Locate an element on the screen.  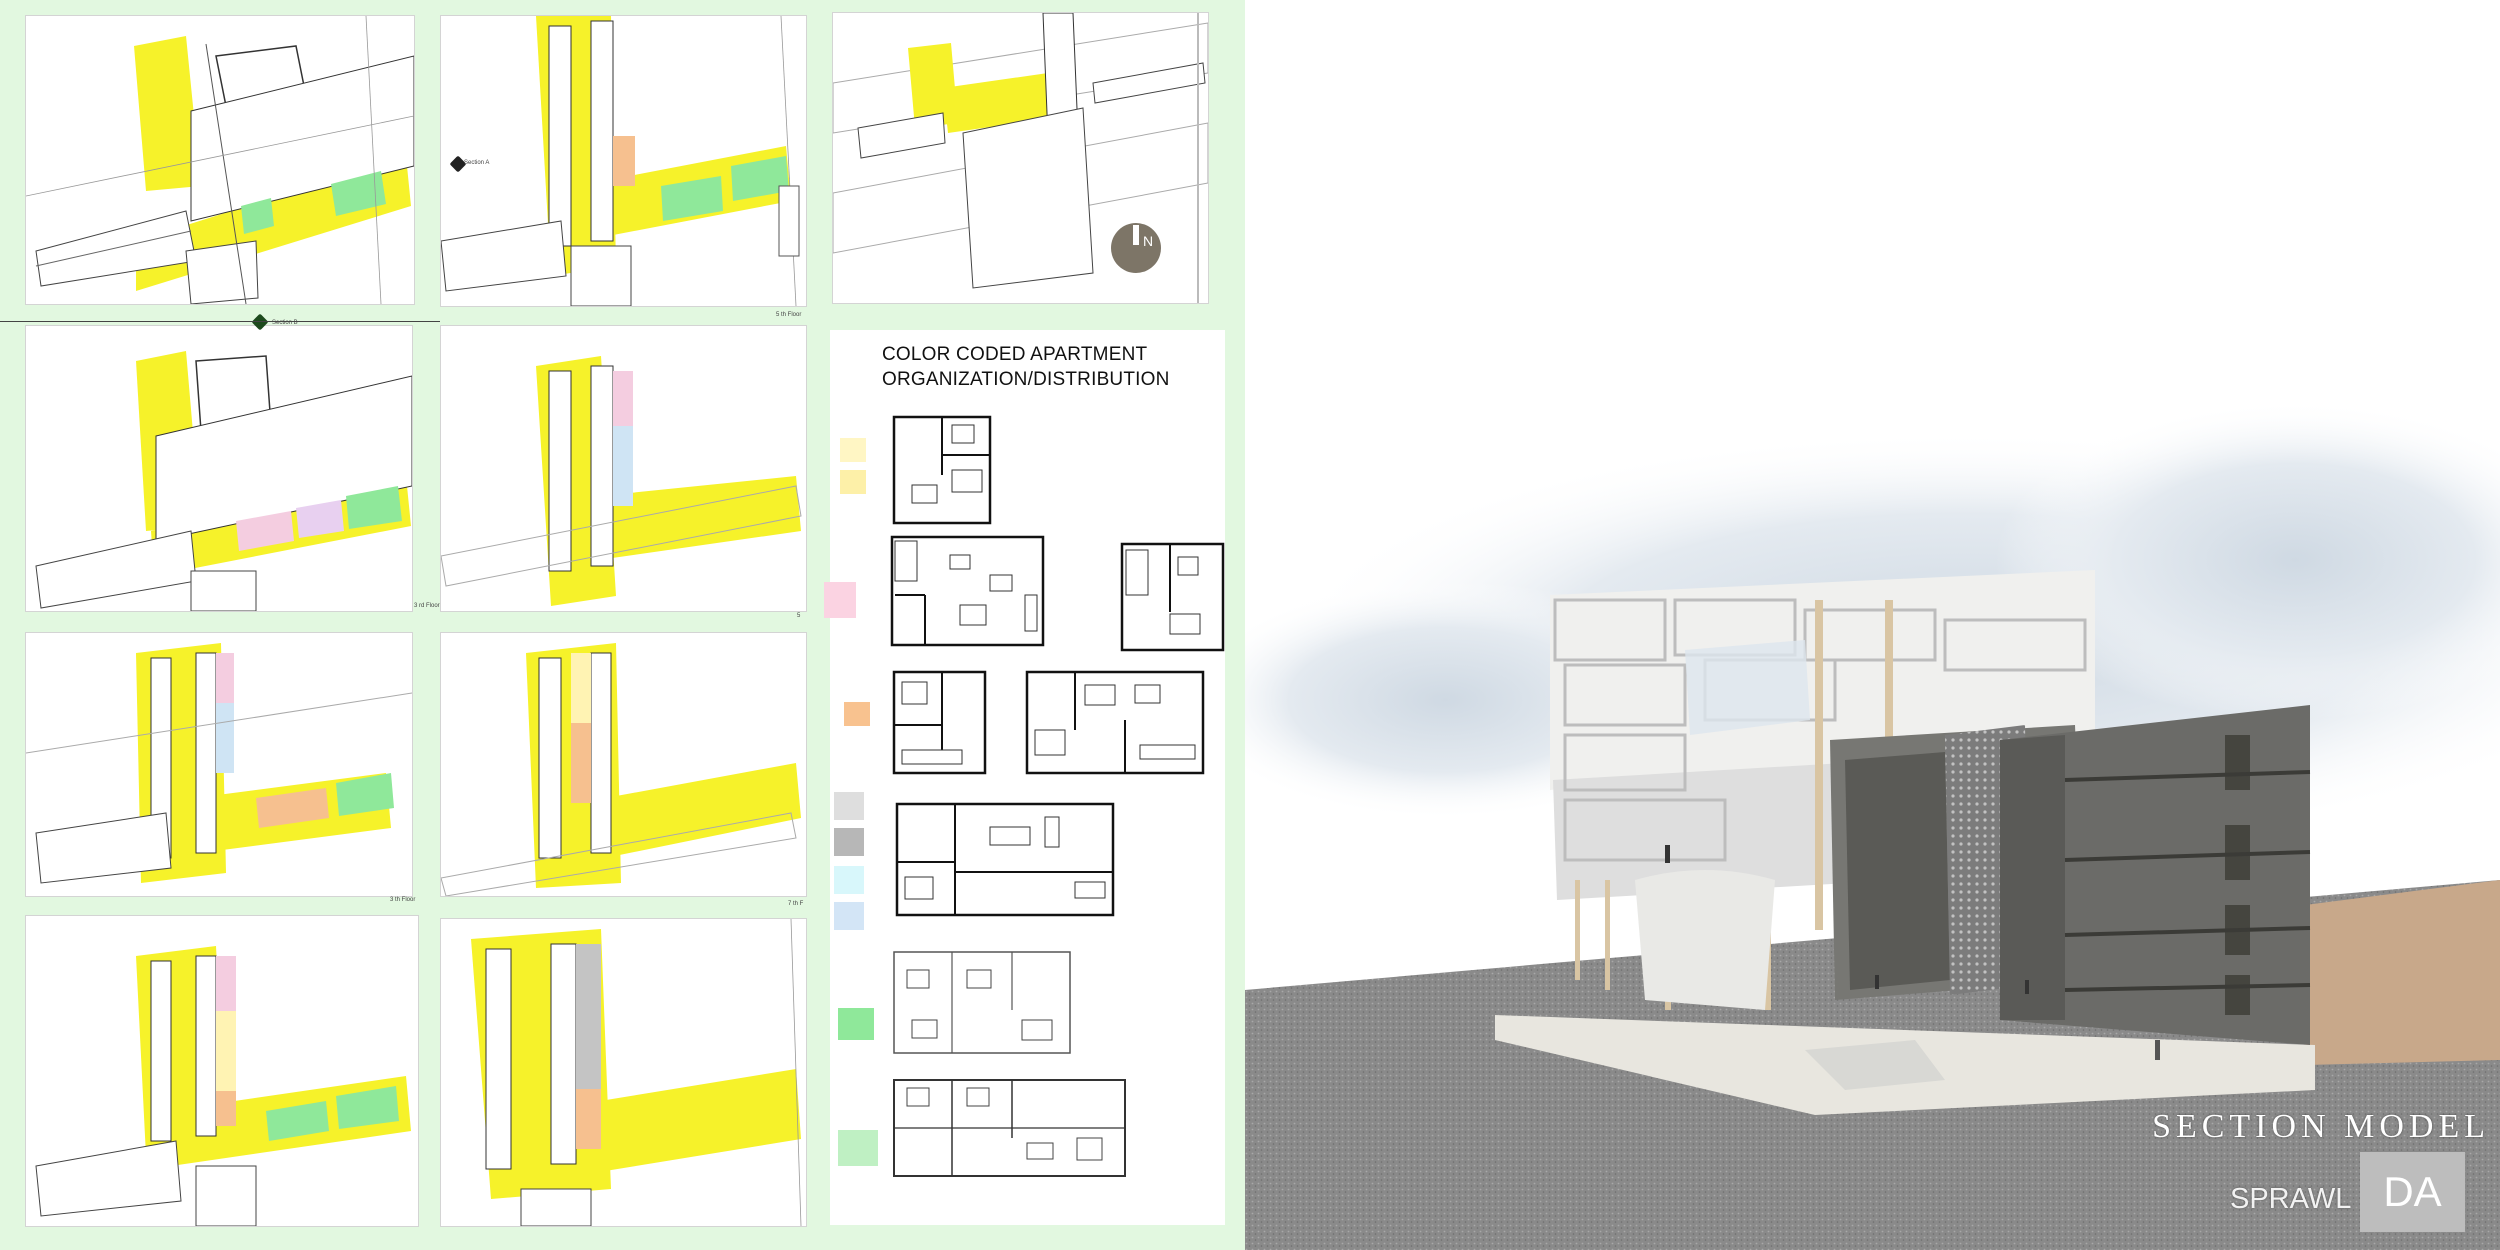
floor-label-a: 5 th Floor is located at coordinates (789, 315).